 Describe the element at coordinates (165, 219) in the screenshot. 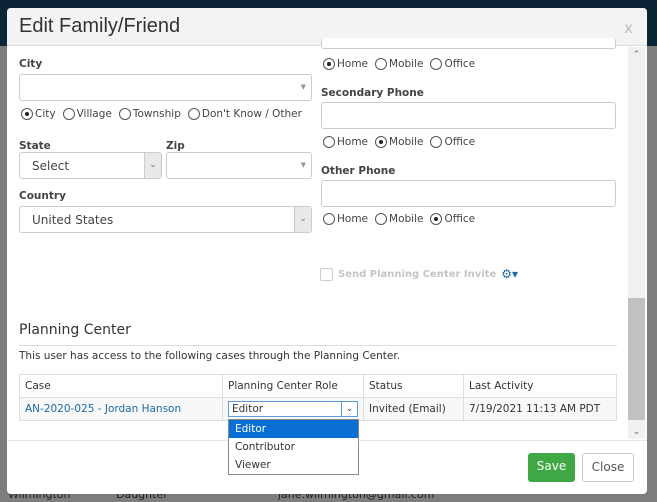

I see `country-select: United States ⌄` at that location.